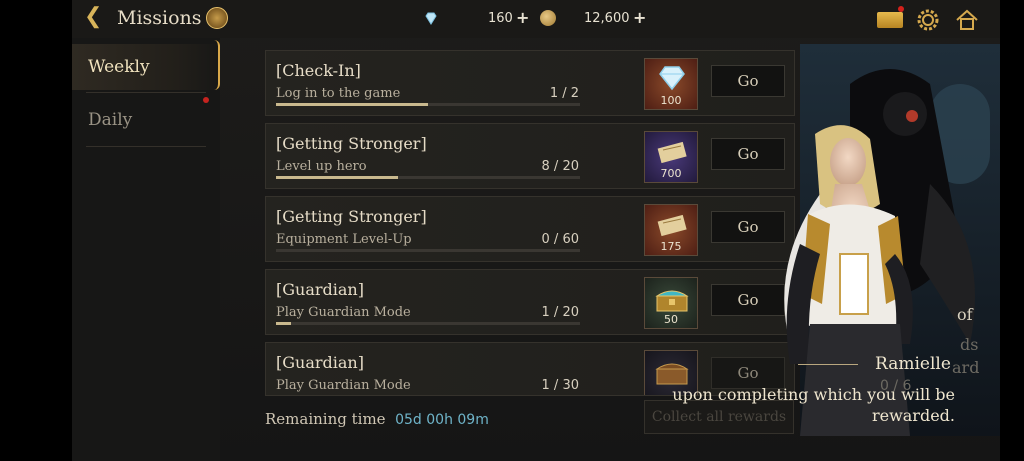 This screenshot has height=461, width=1024. I want to click on treasure-chest-icon, so click(672, 301).